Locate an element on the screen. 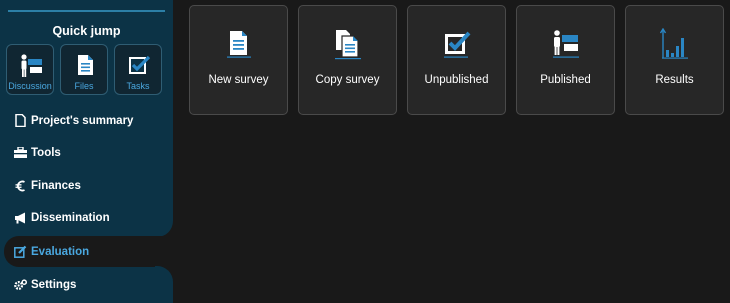 The height and width of the screenshot is (303, 730). sidebar-item-settings: Settings is located at coordinates (86, 284).